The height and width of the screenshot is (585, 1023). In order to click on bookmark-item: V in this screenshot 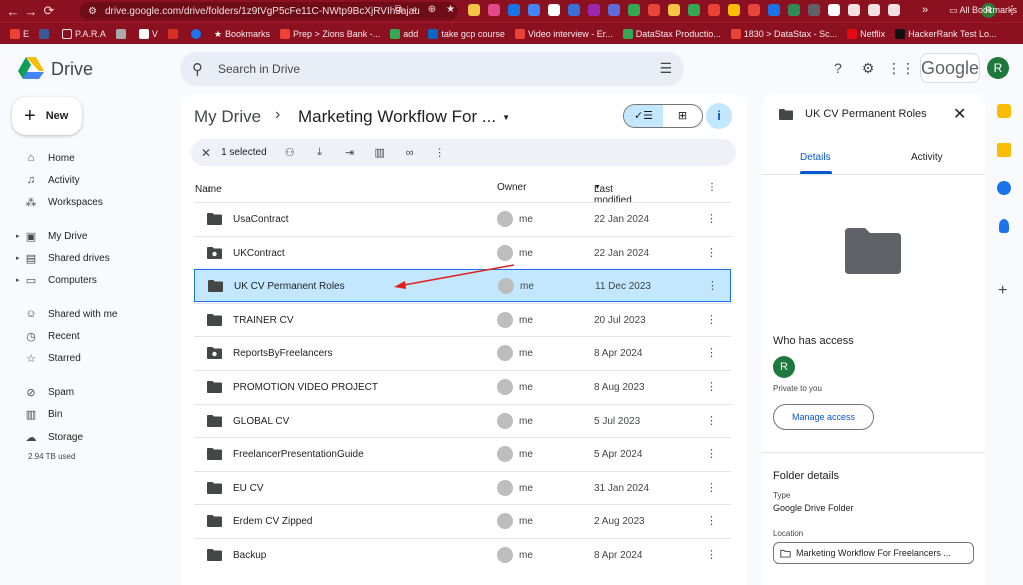, I will do `click(148, 33)`.